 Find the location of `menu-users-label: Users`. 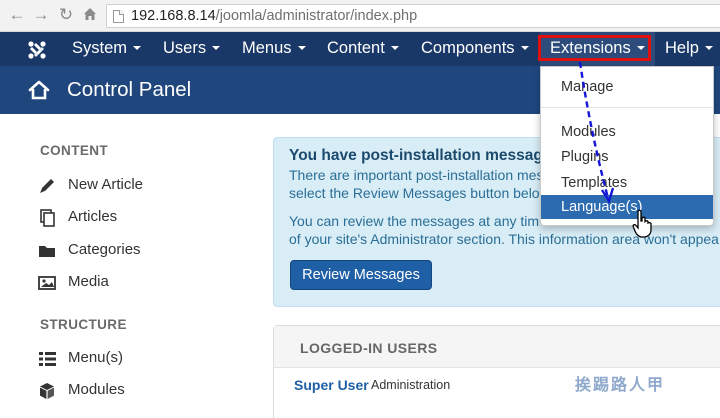

menu-users-label: Users is located at coordinates (185, 48).